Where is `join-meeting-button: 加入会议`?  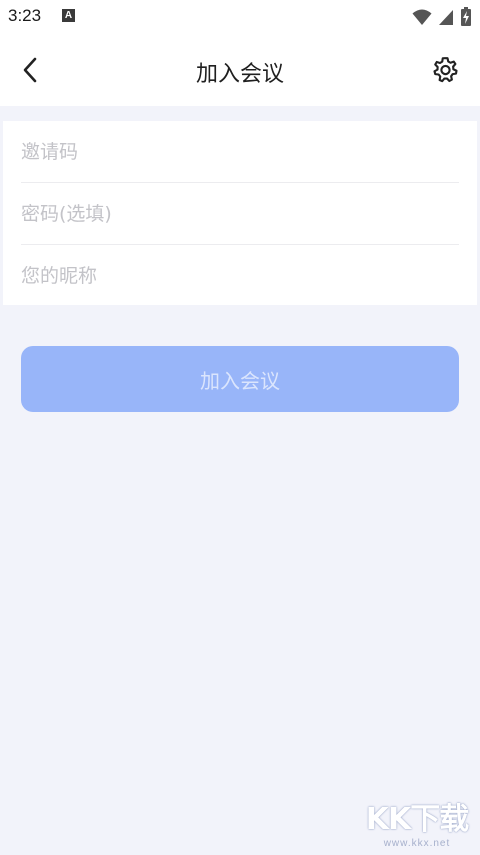
join-meeting-button: 加入会议 is located at coordinates (240, 379).